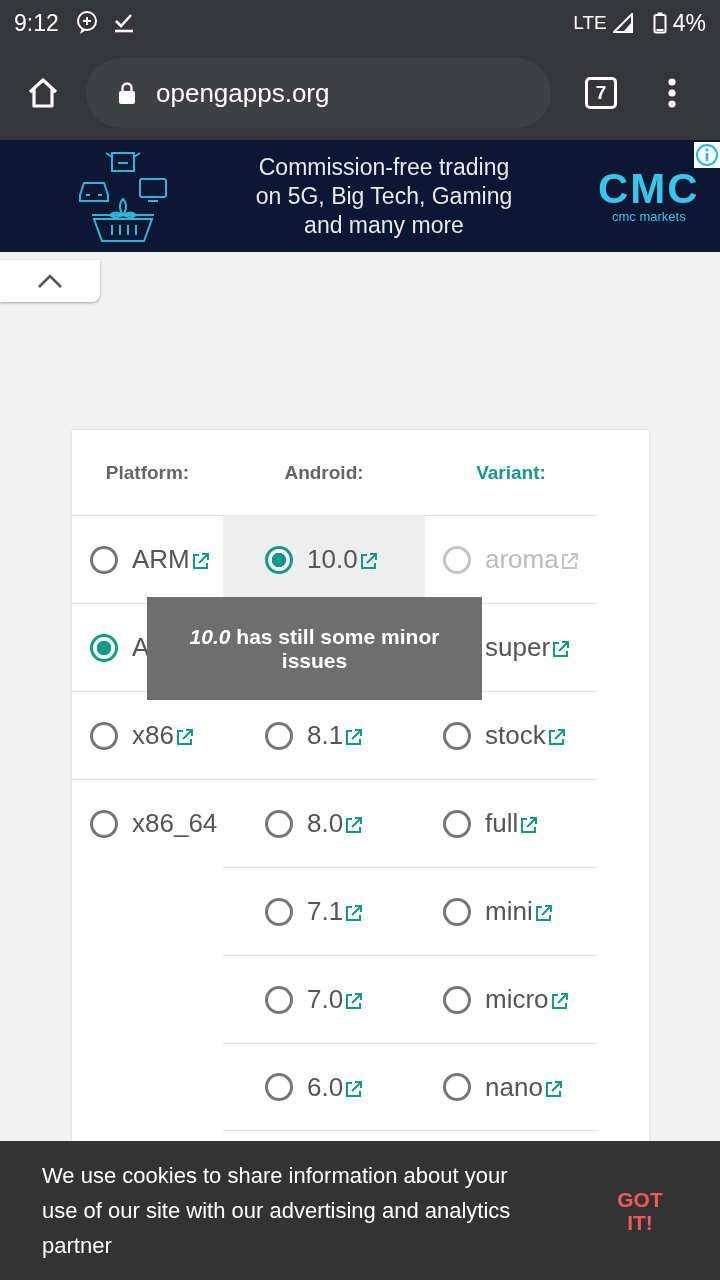  What do you see at coordinates (689, 23) in the screenshot?
I see `battery-percent: 4%` at bounding box center [689, 23].